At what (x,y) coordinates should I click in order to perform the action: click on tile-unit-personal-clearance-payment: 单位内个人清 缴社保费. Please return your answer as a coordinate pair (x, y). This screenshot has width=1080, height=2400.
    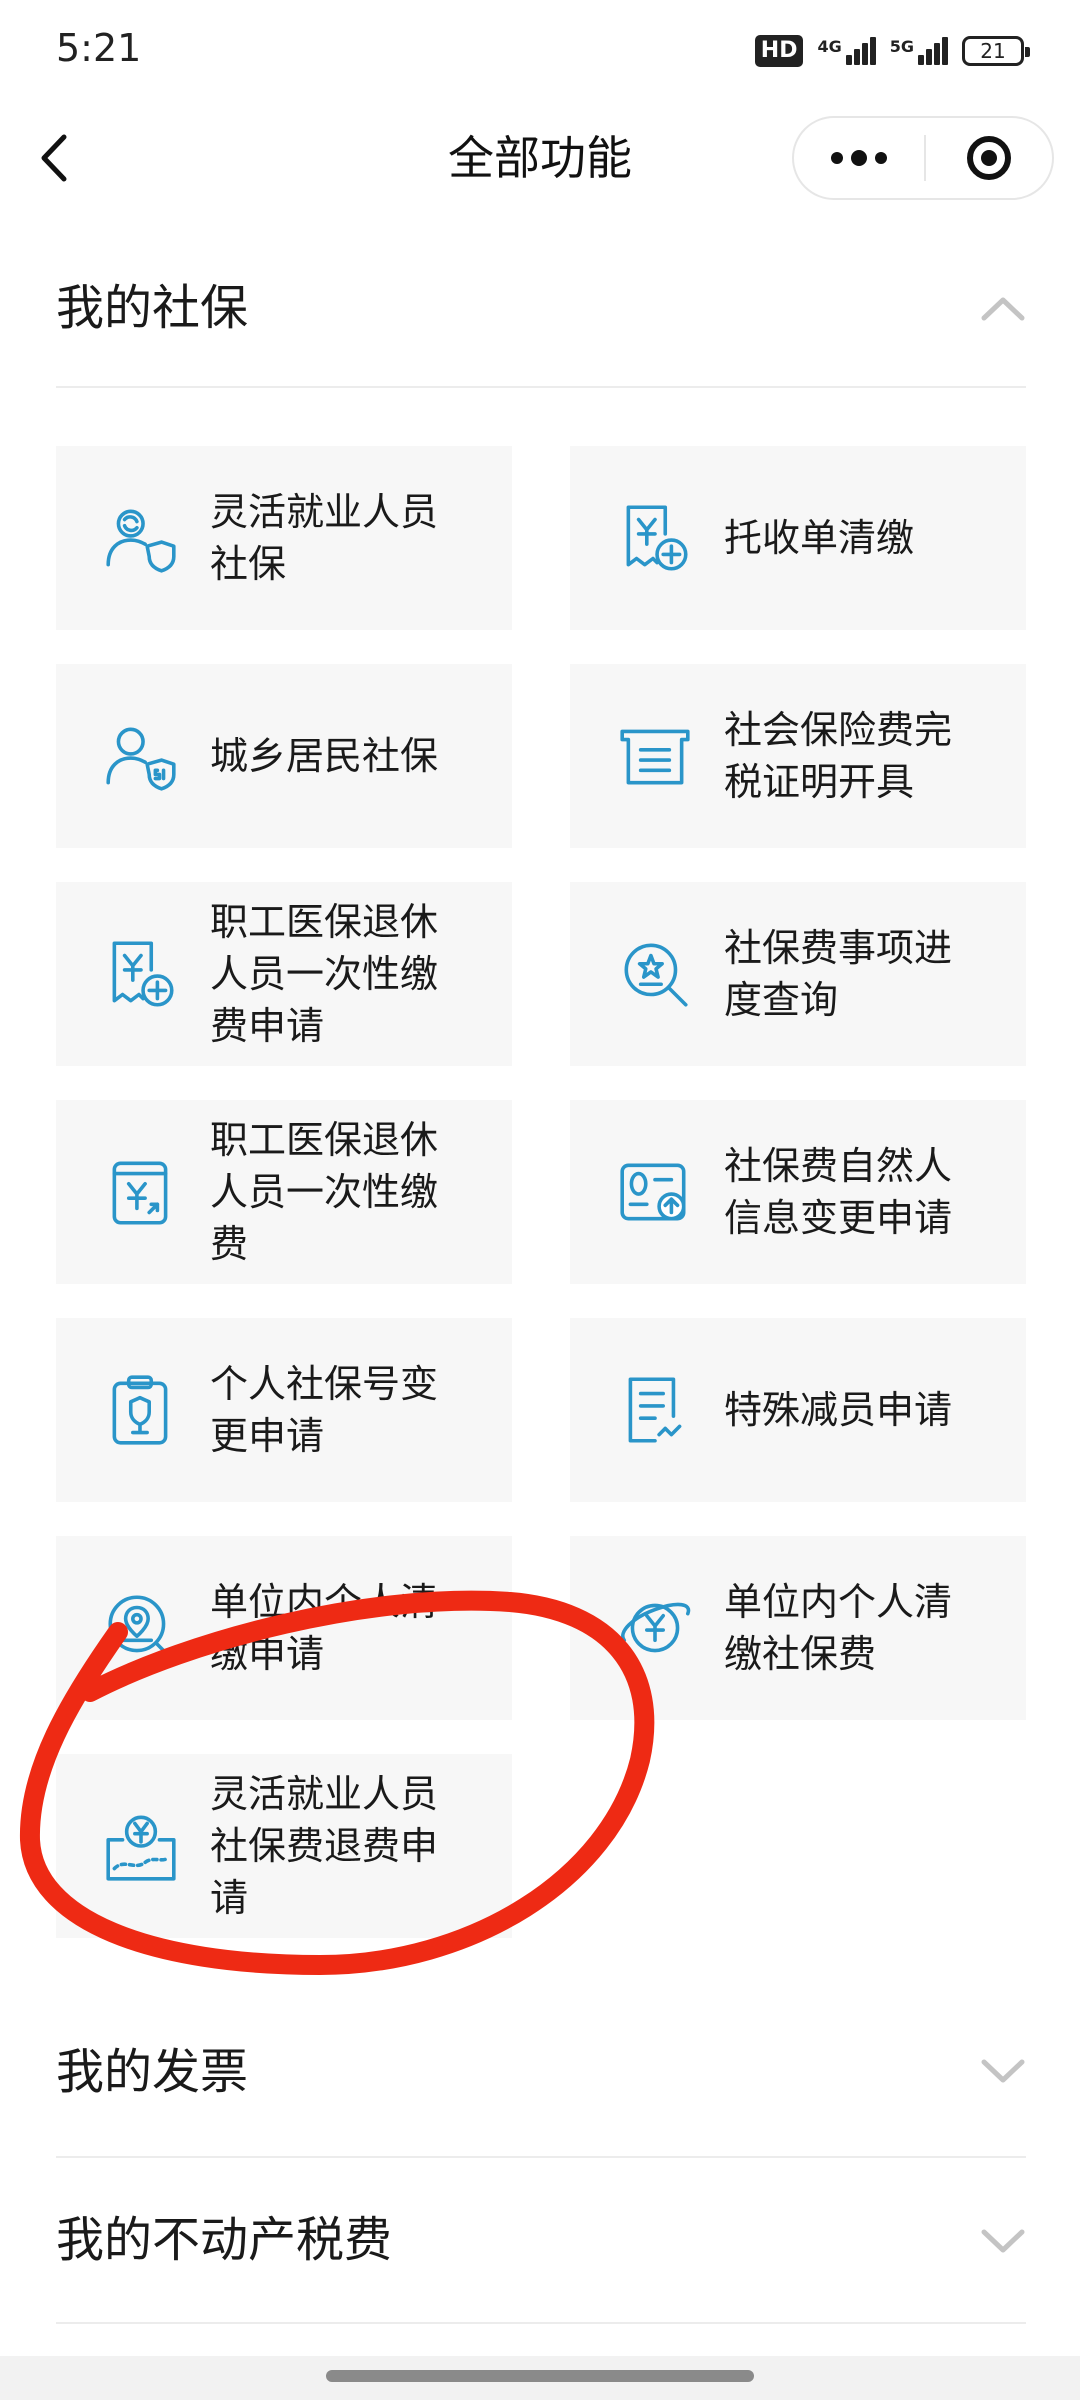
    Looking at the image, I should click on (798, 1628).